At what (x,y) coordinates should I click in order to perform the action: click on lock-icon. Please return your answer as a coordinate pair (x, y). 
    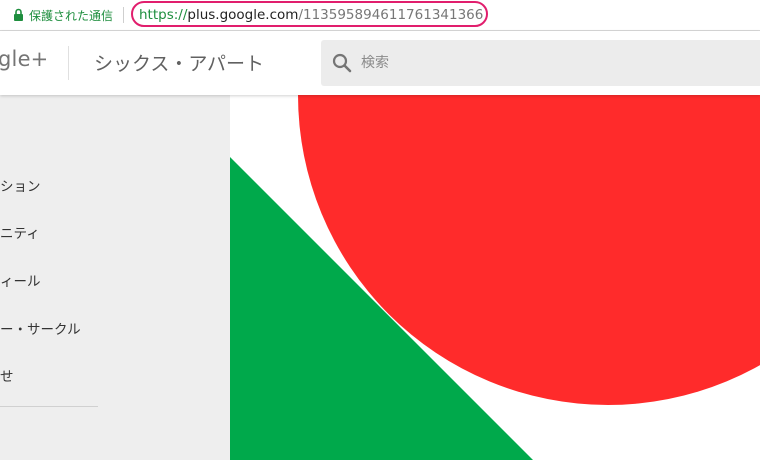
    Looking at the image, I should click on (18, 14).